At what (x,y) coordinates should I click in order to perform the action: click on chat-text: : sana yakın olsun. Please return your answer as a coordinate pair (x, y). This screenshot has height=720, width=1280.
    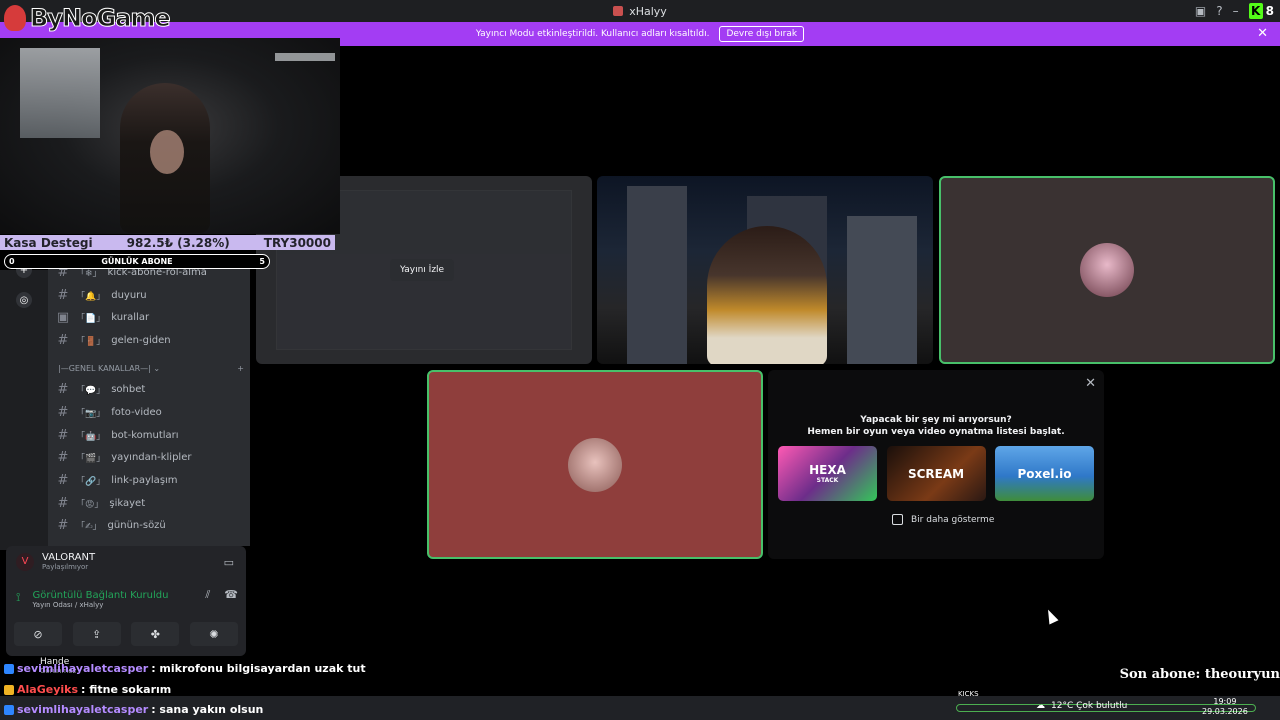
    Looking at the image, I should click on (207, 709).